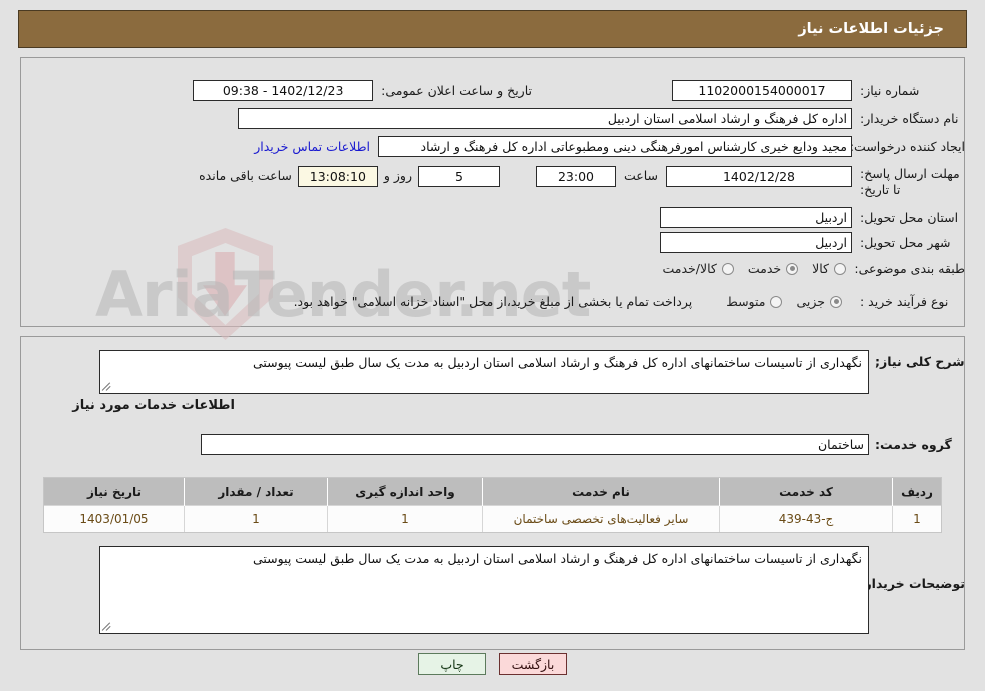 This screenshot has height=691, width=985. What do you see at coordinates (890, 90) in the screenshot?
I see `need-number-label: شماره نیاز:` at bounding box center [890, 90].